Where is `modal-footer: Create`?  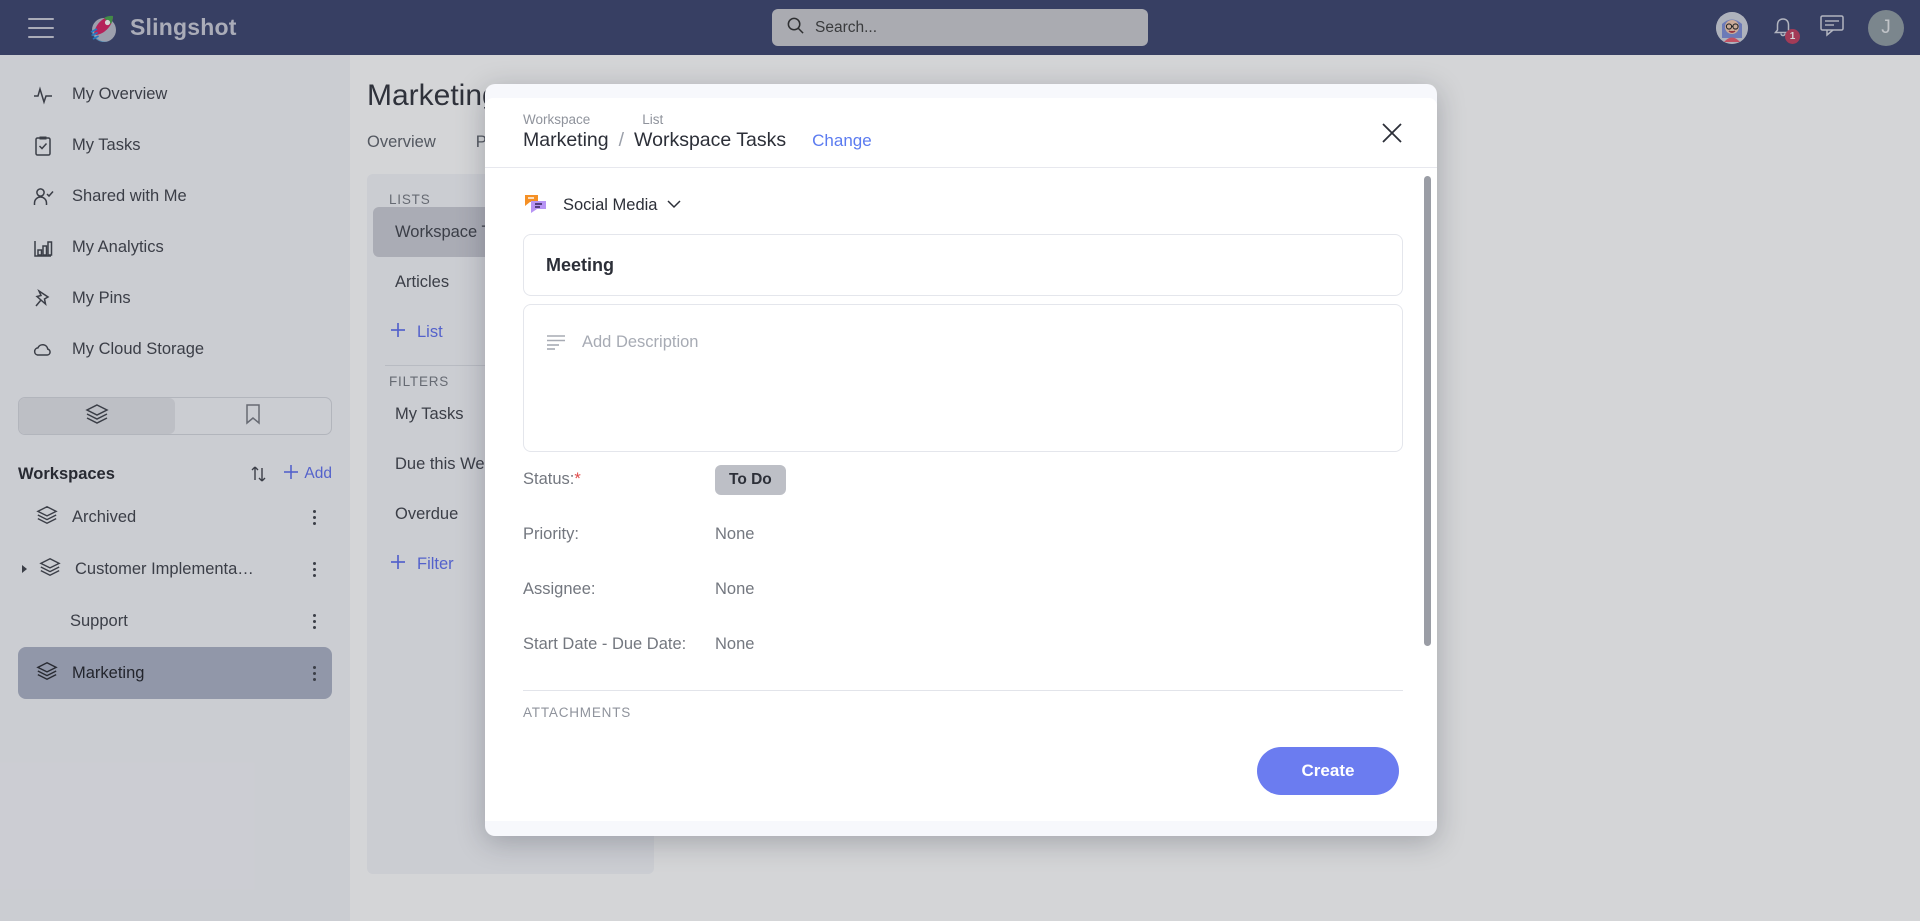
modal-footer: Create is located at coordinates (961, 771).